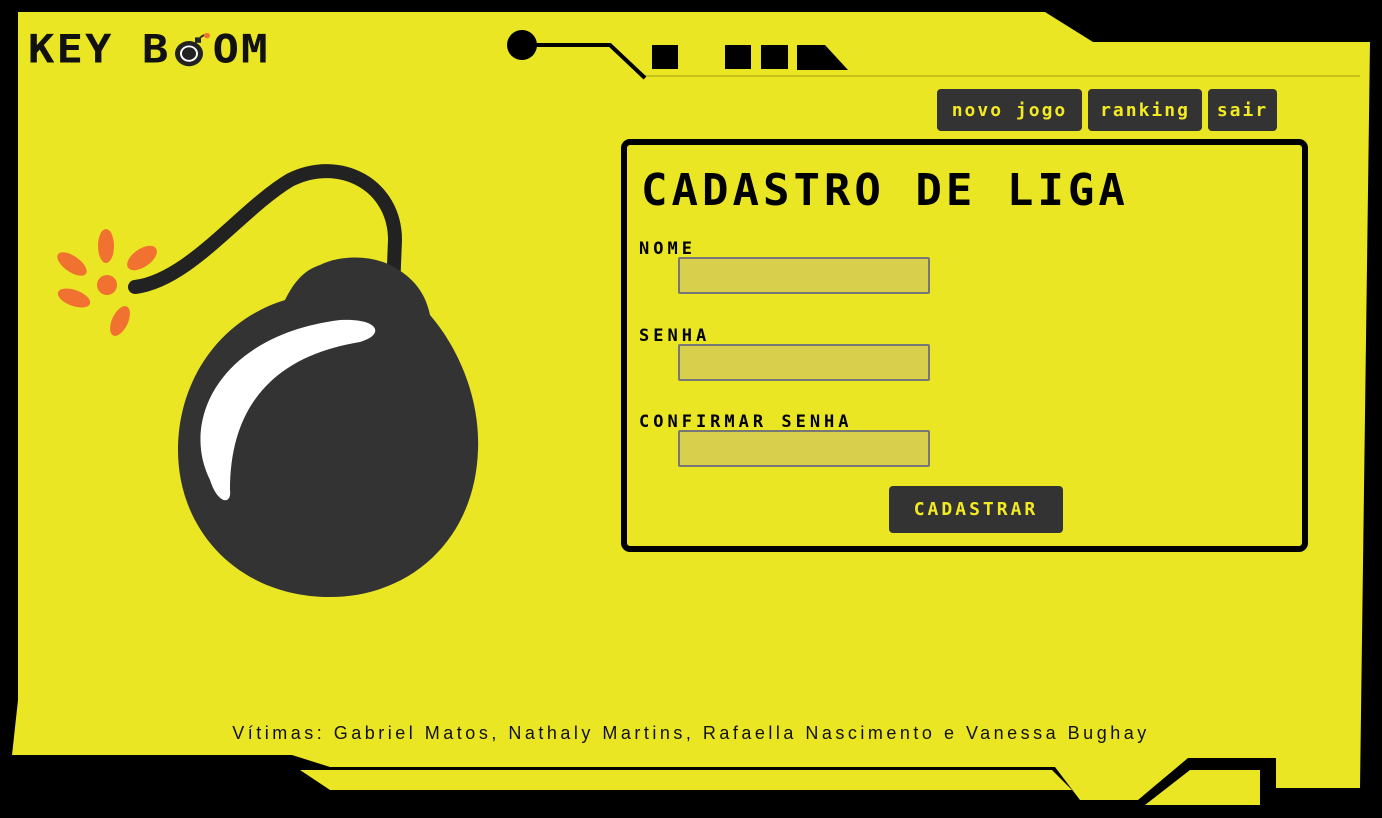  What do you see at coordinates (667, 249) in the screenshot?
I see `name-label: Nome` at bounding box center [667, 249].